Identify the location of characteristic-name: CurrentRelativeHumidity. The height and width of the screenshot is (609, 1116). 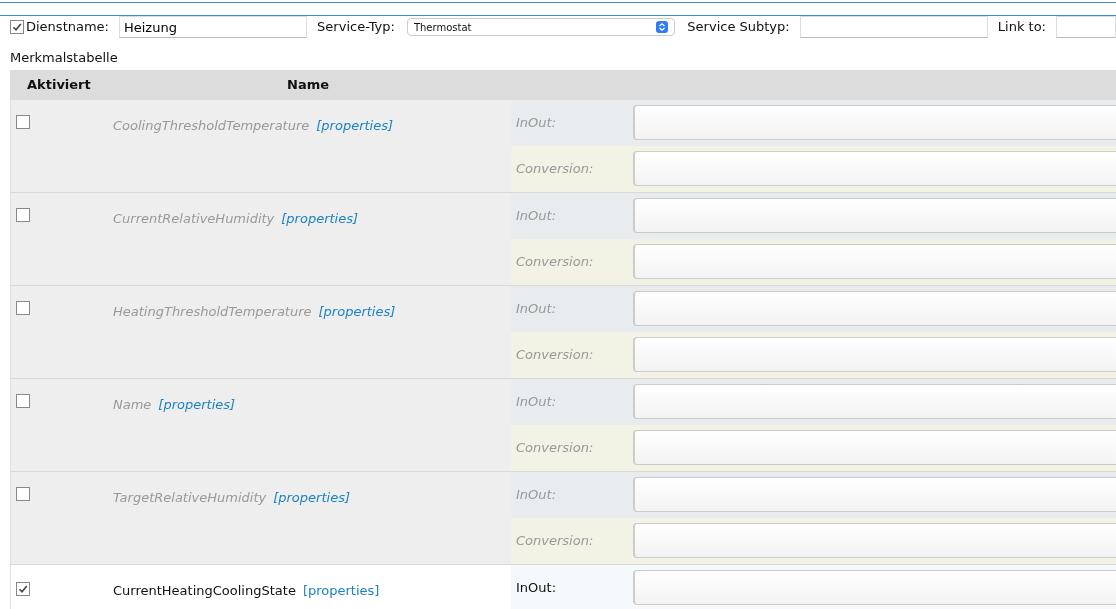
(194, 218).